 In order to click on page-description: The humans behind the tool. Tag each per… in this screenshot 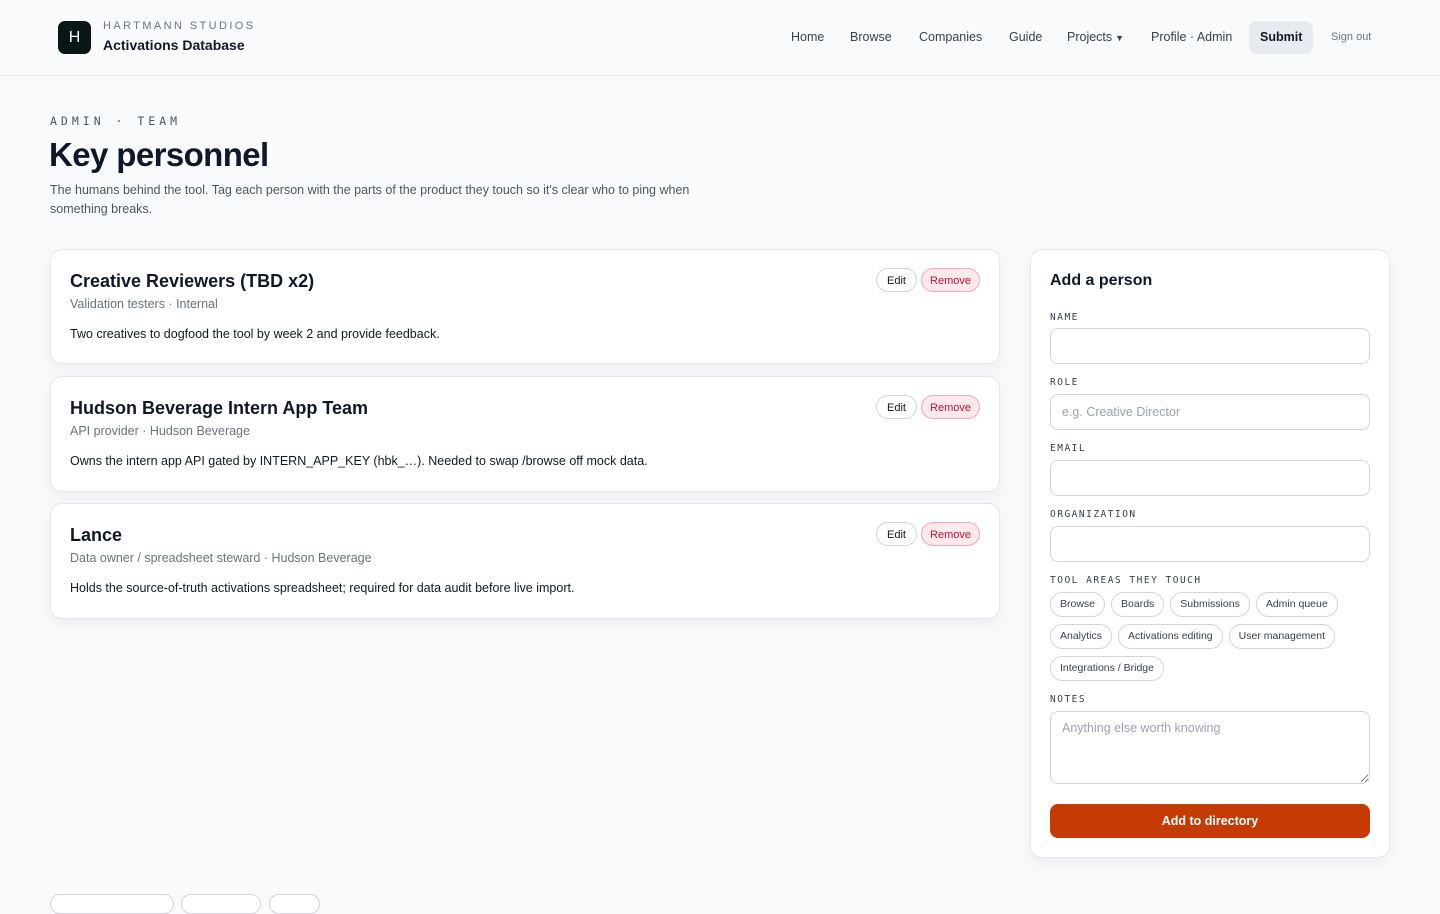, I will do `click(370, 199)`.